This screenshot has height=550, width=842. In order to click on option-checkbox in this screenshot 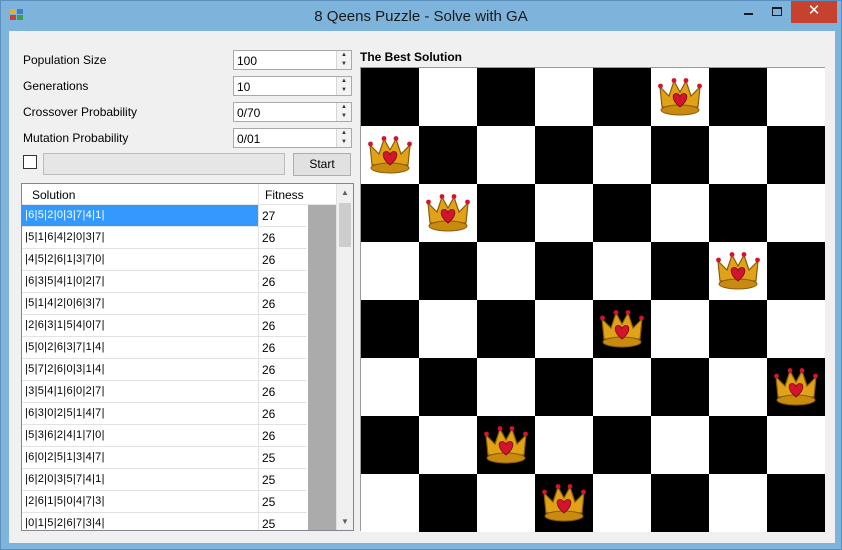, I will do `click(30, 162)`.